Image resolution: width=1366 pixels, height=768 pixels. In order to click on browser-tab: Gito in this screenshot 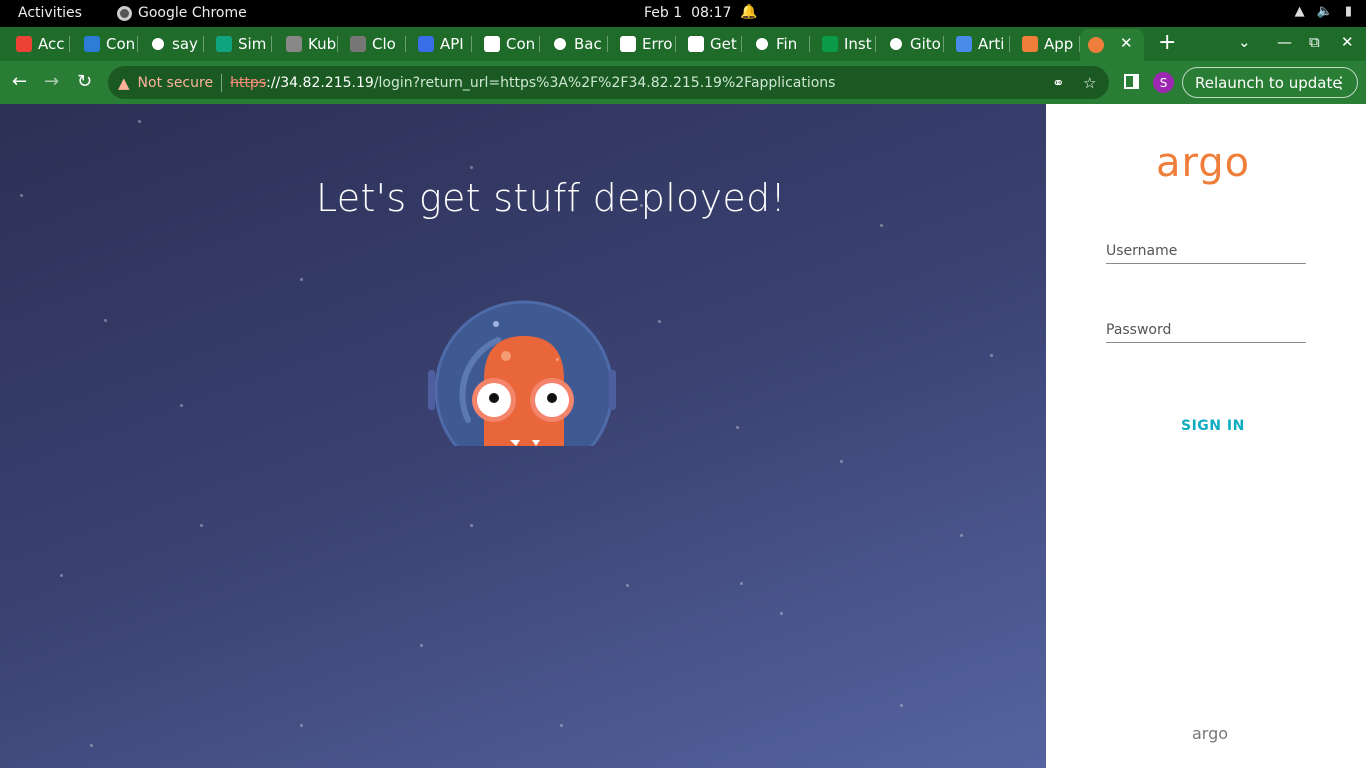, I will do `click(916, 44)`.